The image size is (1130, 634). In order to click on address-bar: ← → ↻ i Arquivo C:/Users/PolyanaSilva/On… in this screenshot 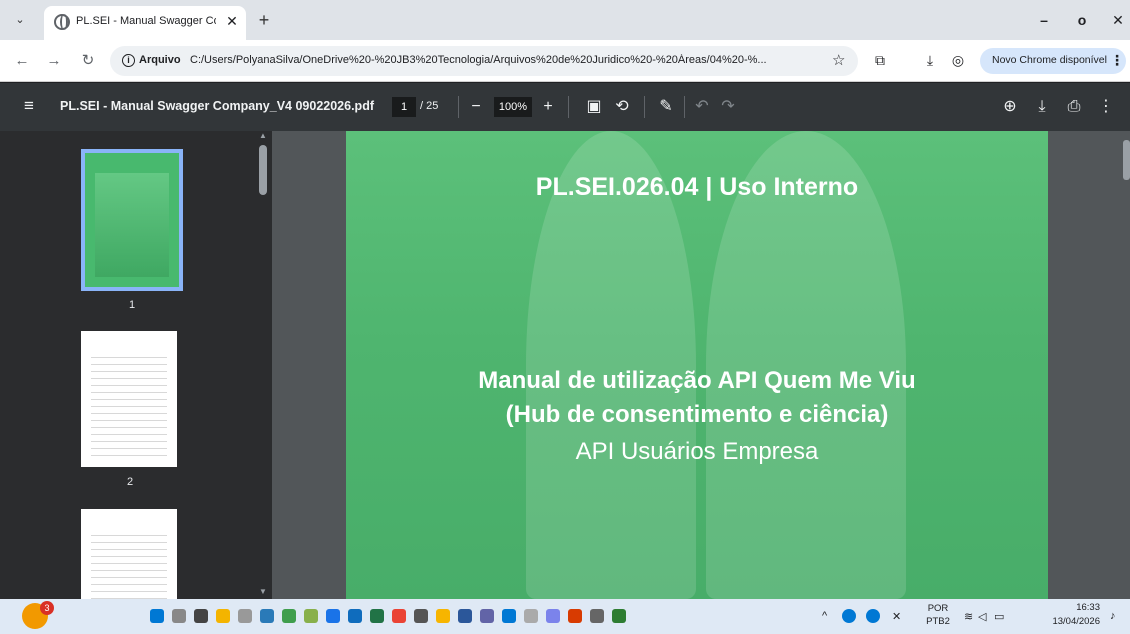, I will do `click(565, 61)`.